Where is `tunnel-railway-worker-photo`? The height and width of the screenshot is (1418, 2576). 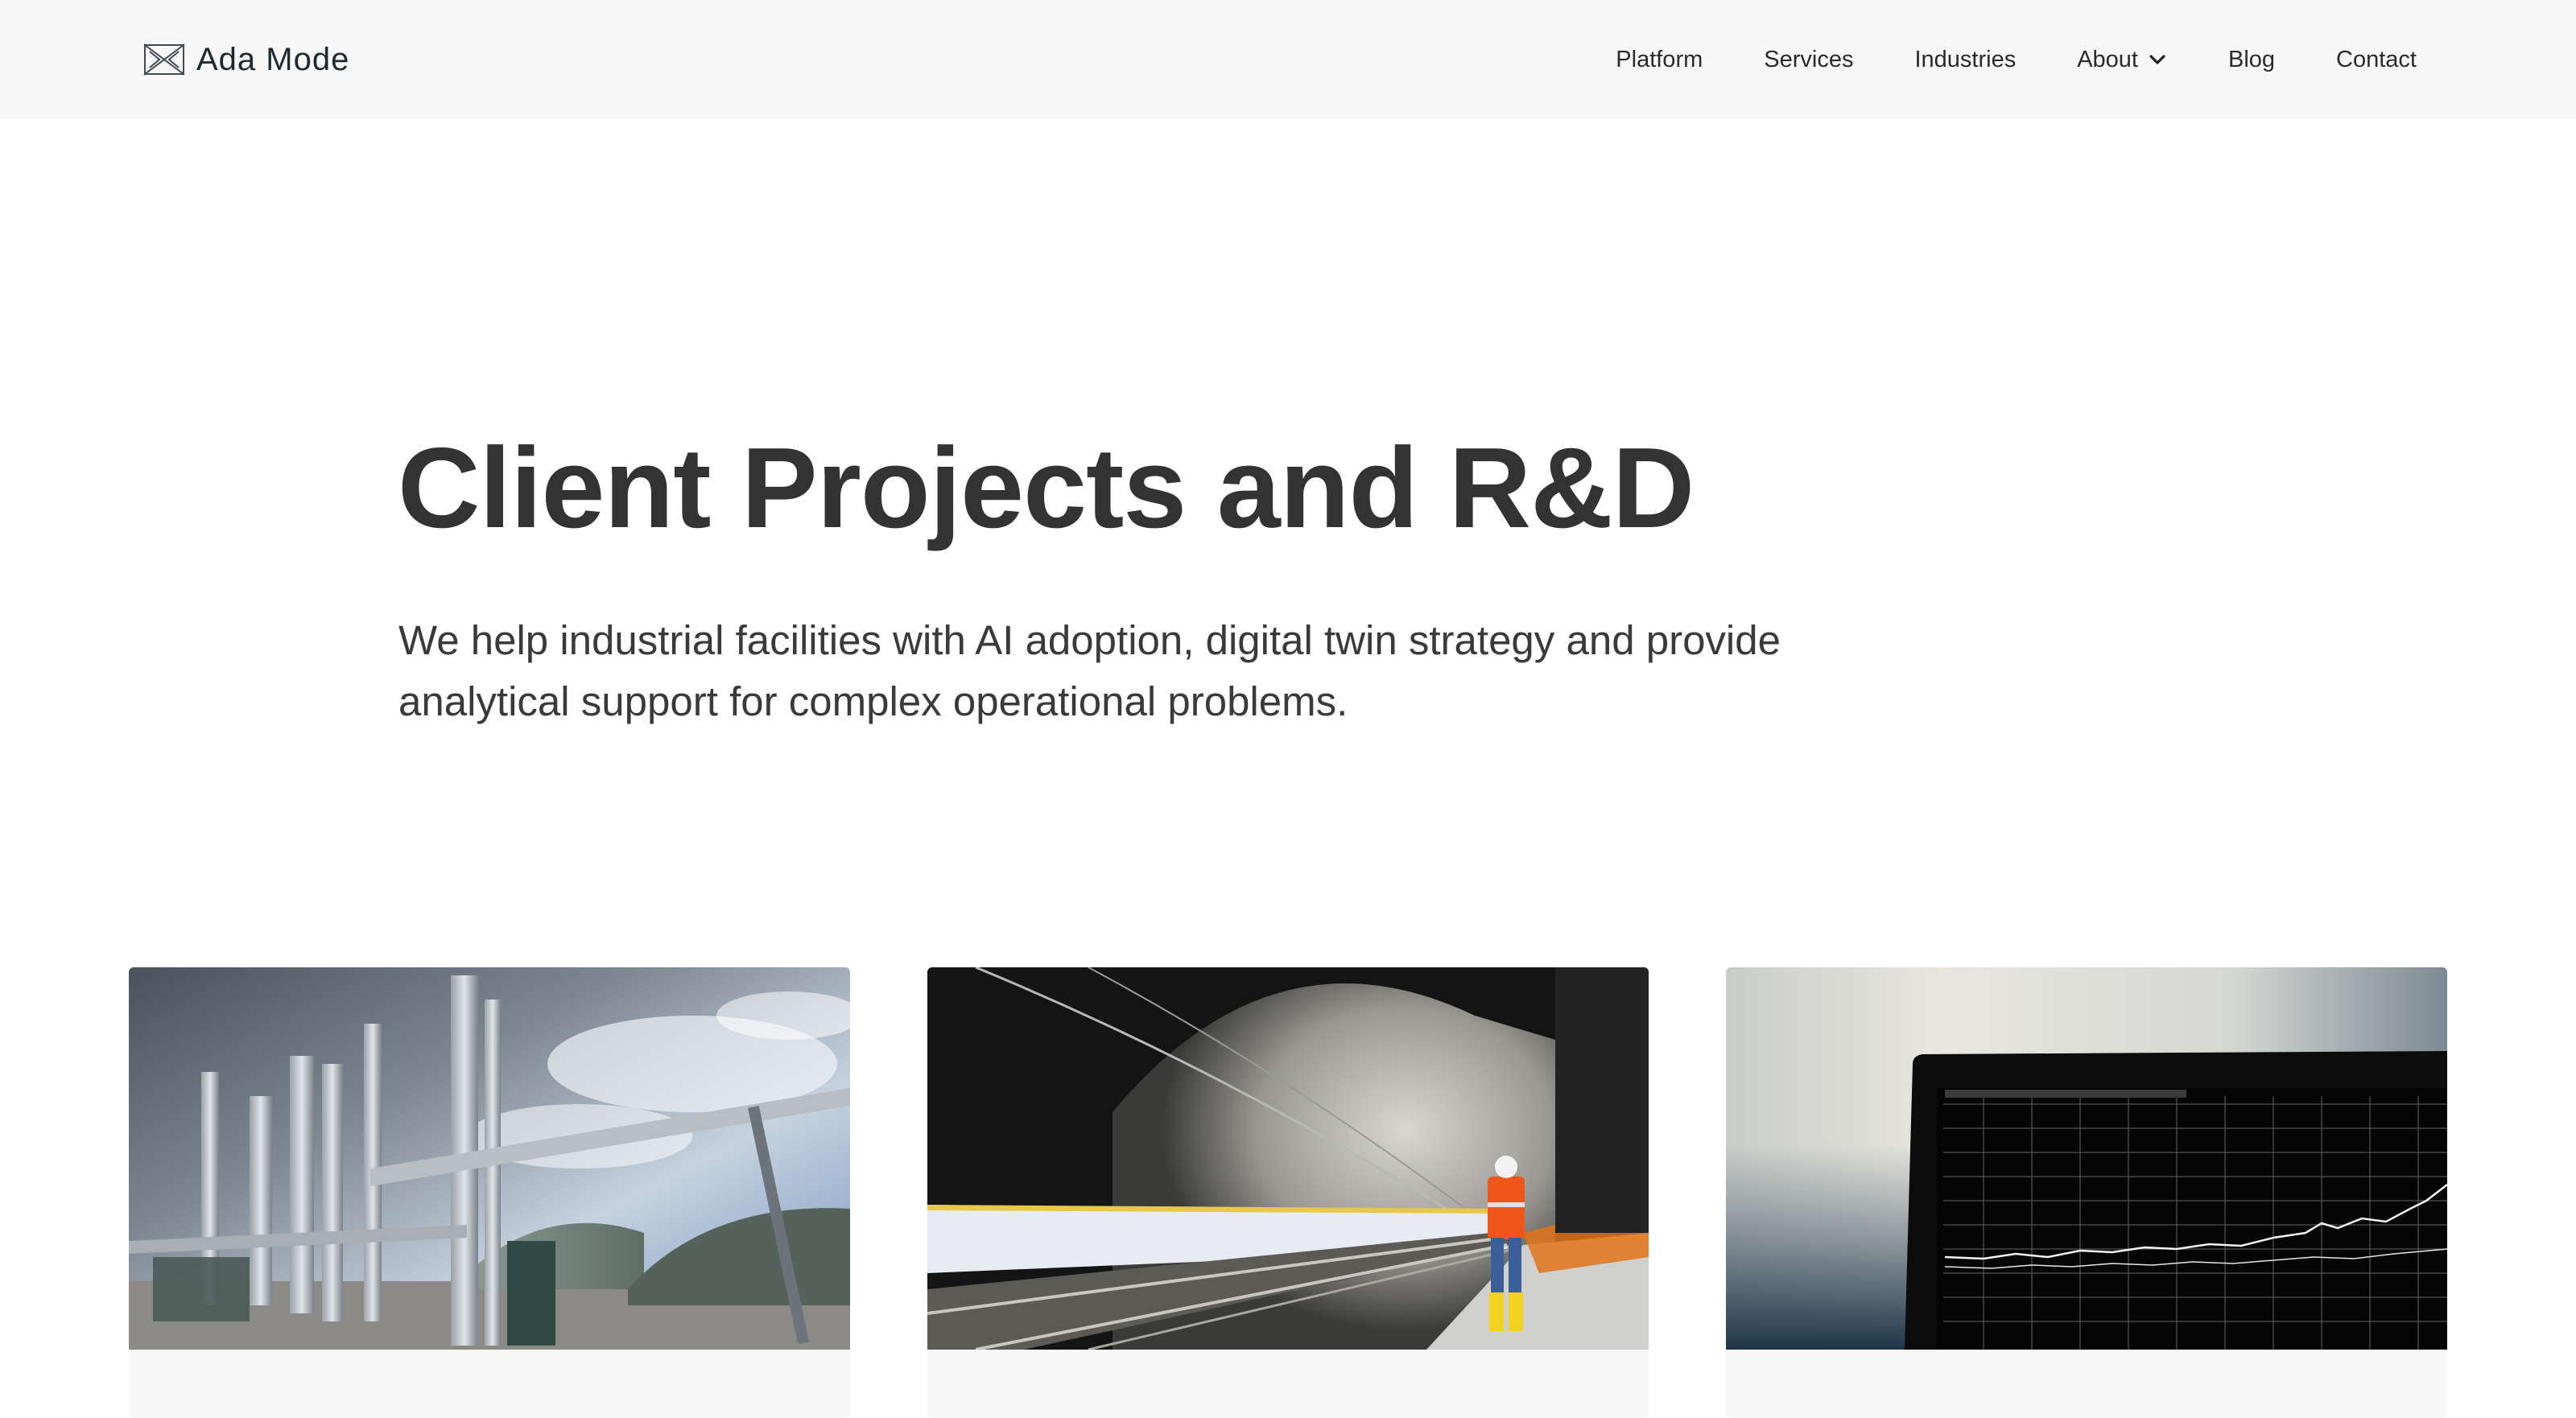 tunnel-railway-worker-photo is located at coordinates (1288, 1158).